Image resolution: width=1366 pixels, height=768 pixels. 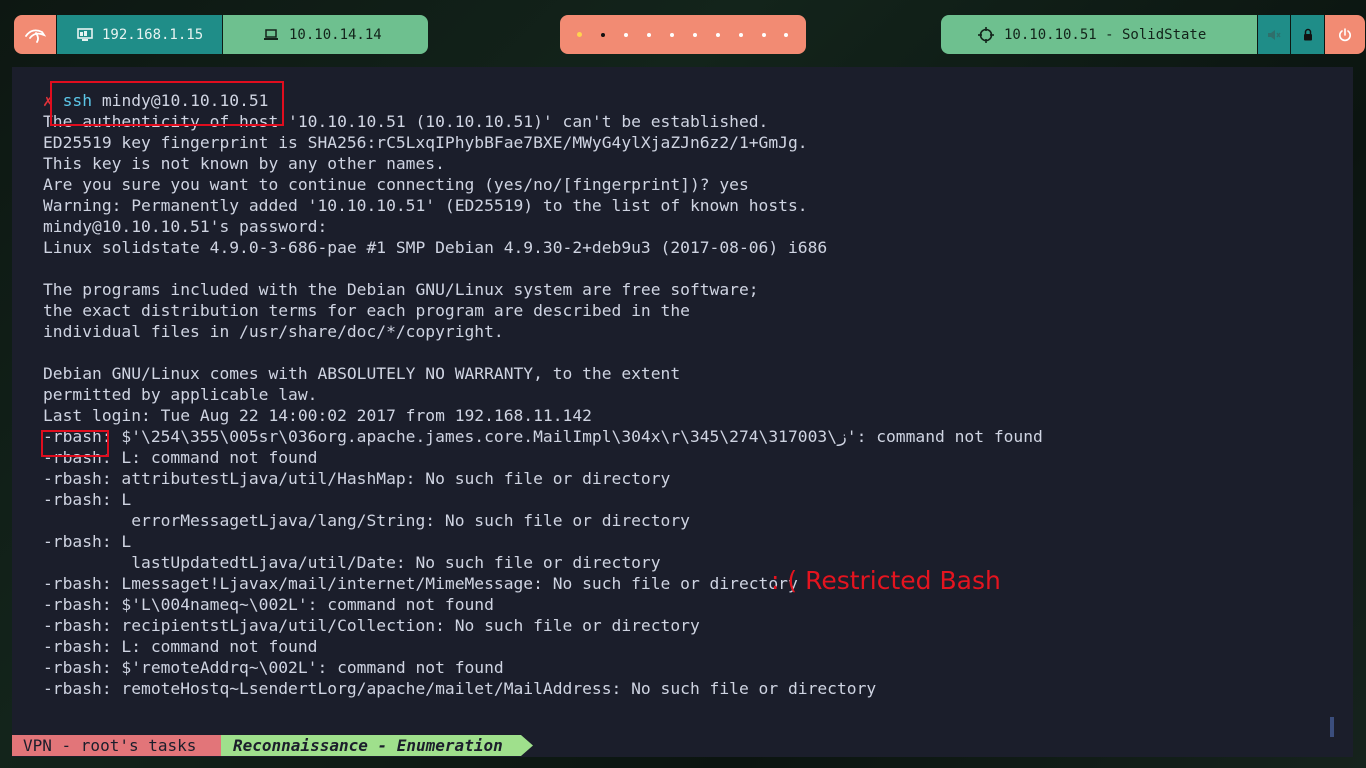 I want to click on workspace-switcher, so click(x=683, y=34).